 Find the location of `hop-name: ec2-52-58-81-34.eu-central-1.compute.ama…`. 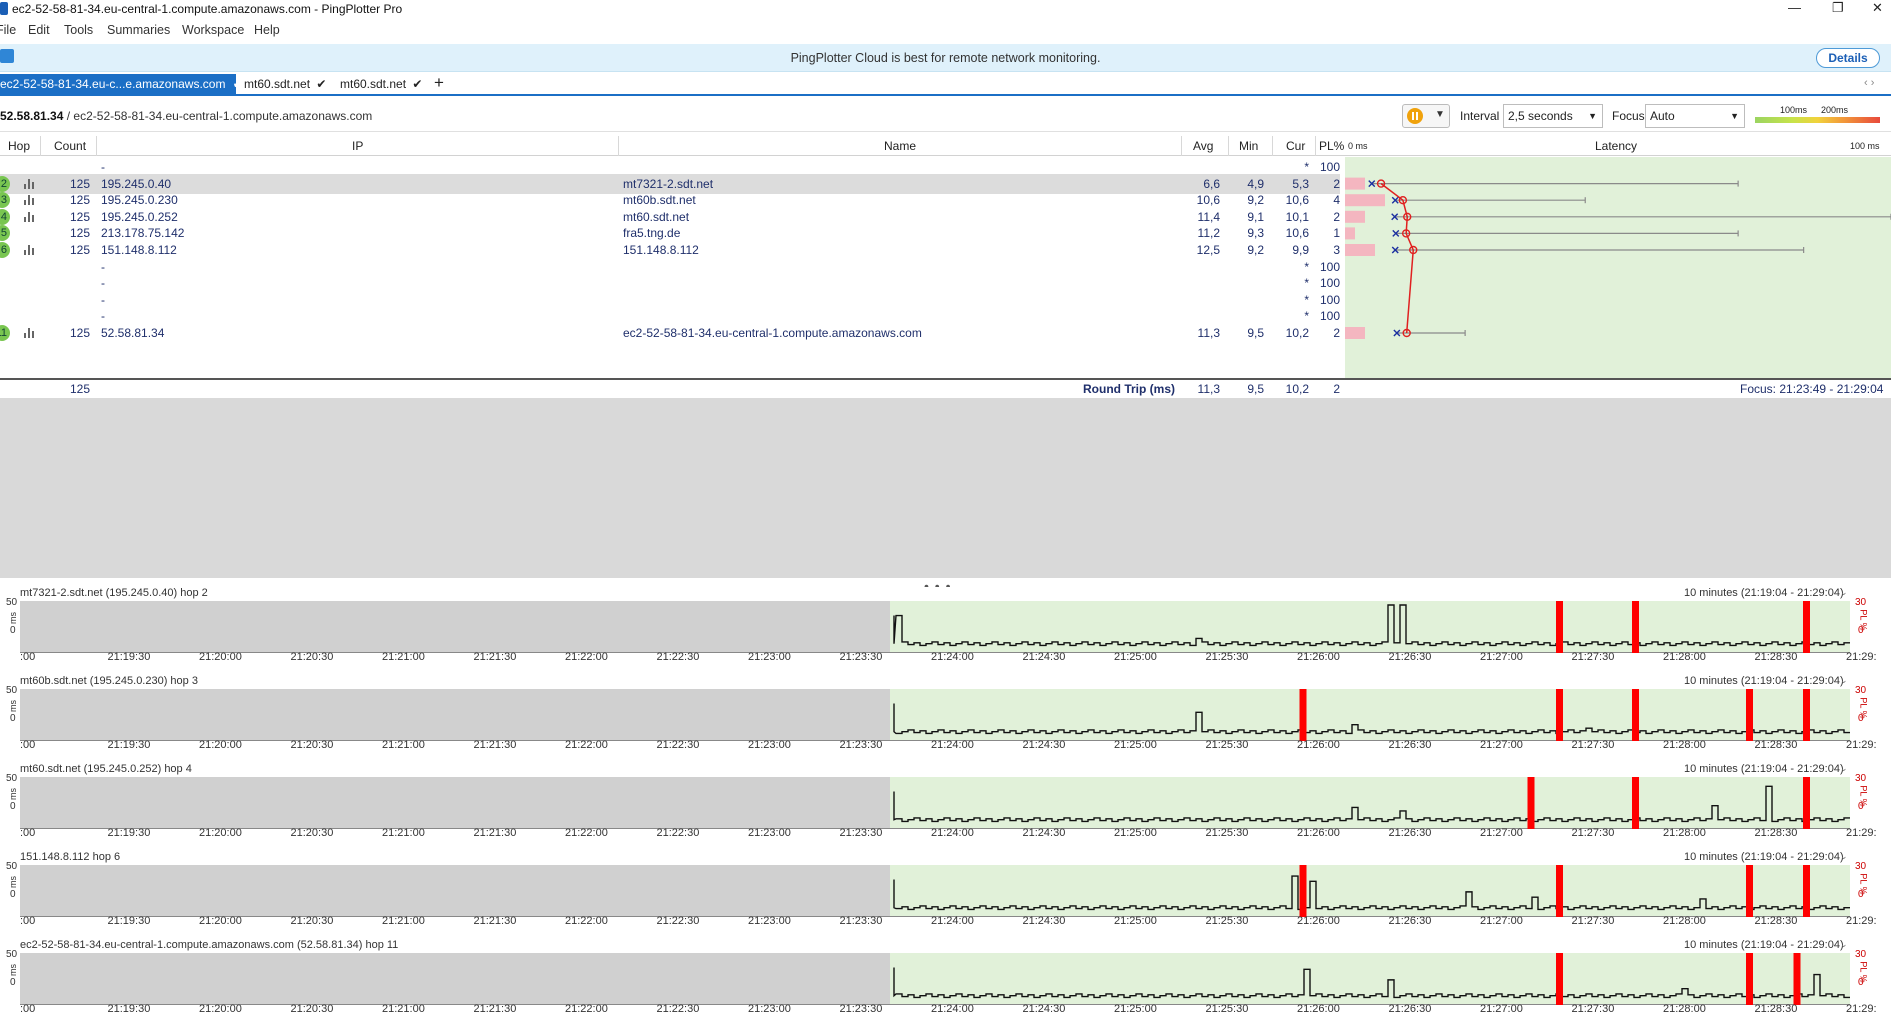

hop-name: ec2-52-58-81-34.eu-central-1.compute.ama… is located at coordinates (772, 333).